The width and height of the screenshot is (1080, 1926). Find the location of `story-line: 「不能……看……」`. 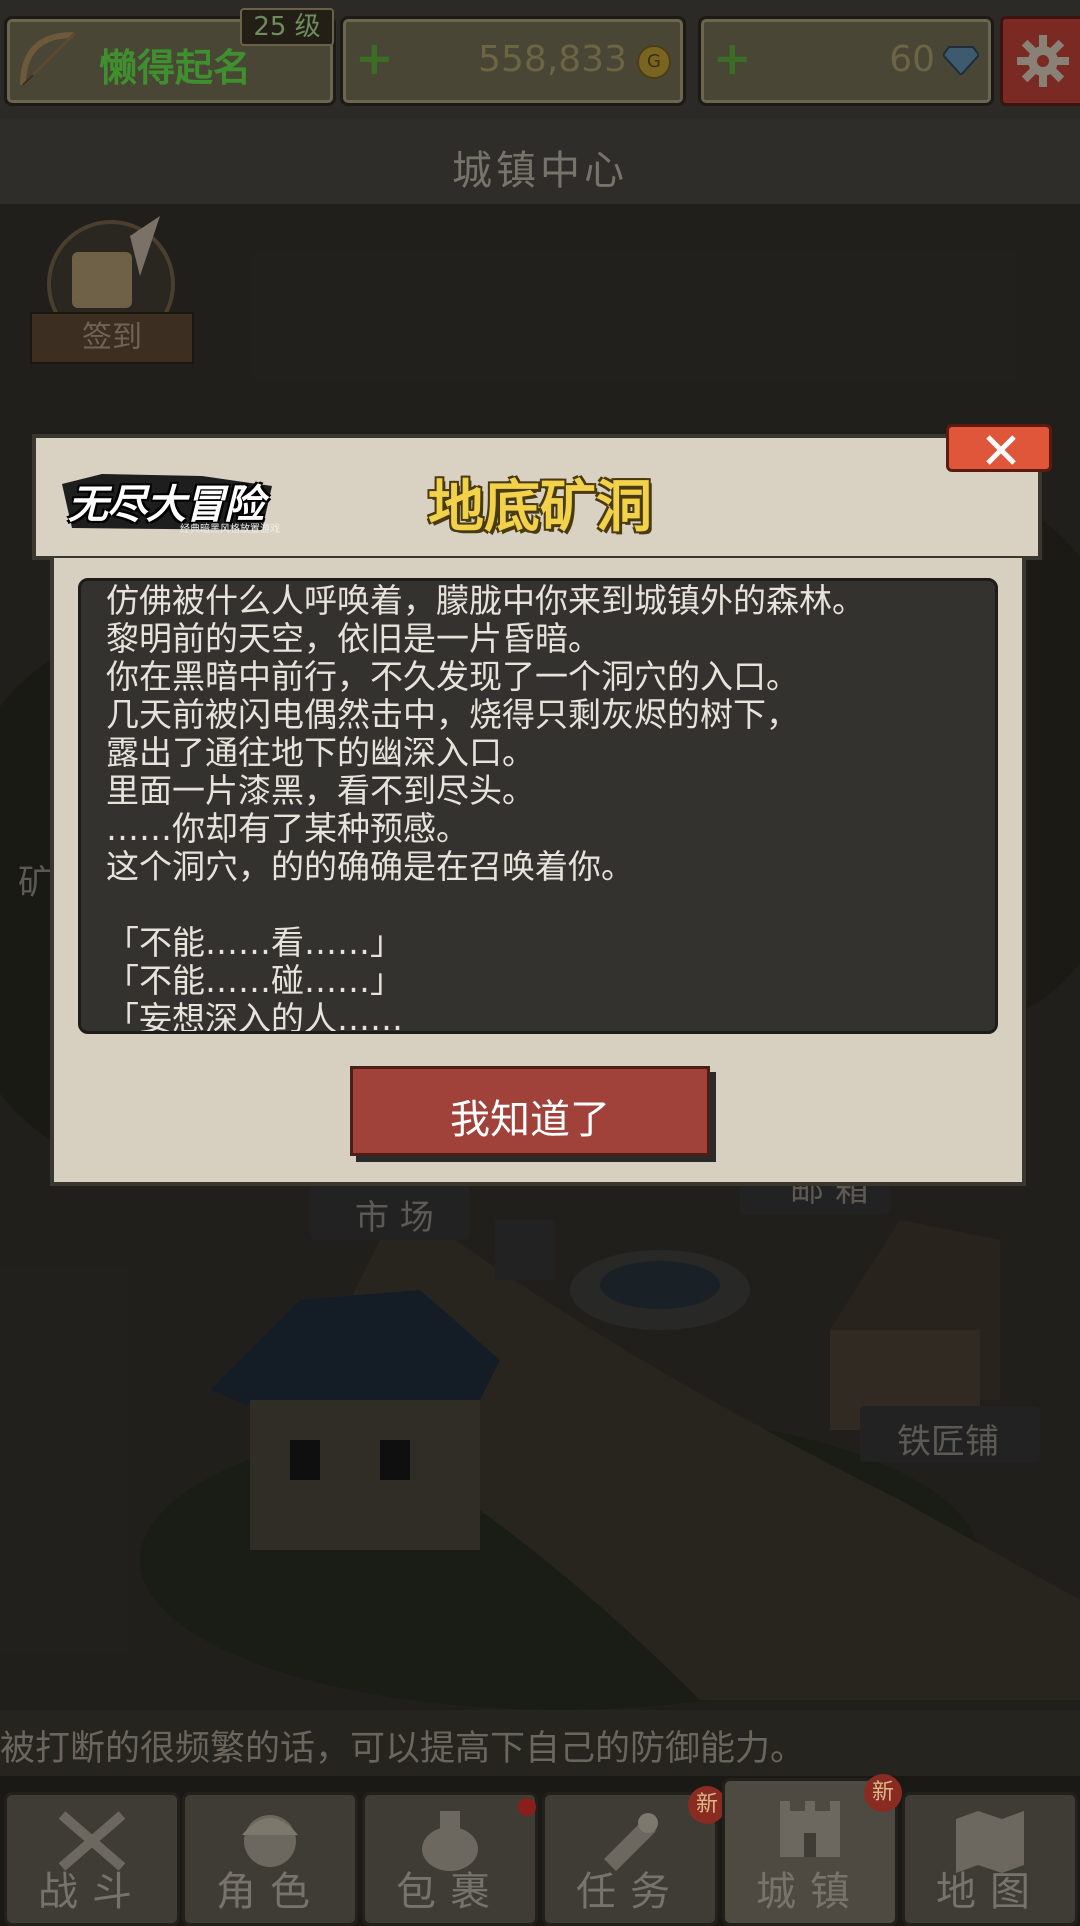

story-line: 「不能……看……」 is located at coordinates (254, 942).